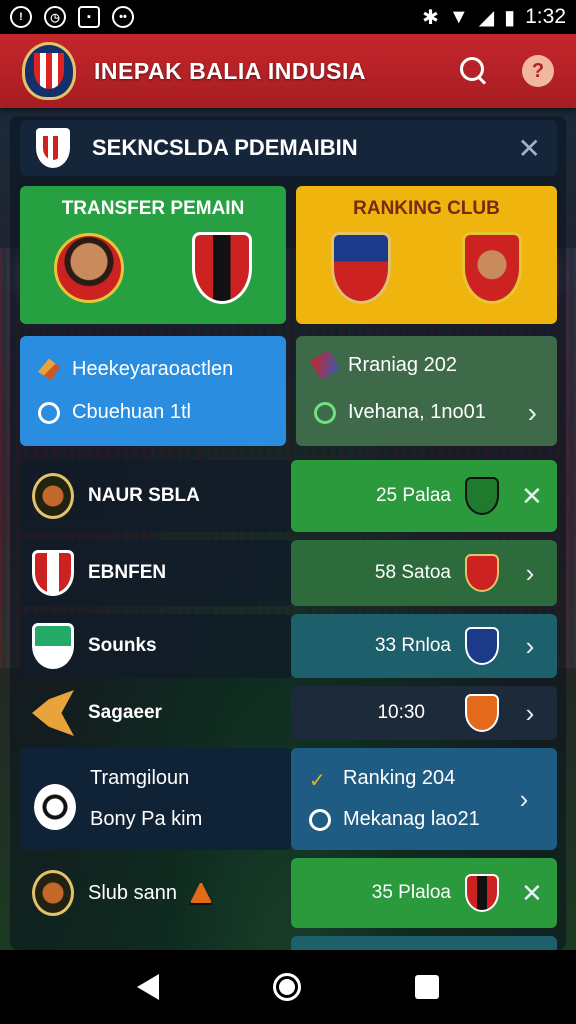 The height and width of the screenshot is (1024, 576). What do you see at coordinates (89, 17) in the screenshot?
I see `image-icon: ▪` at bounding box center [89, 17].